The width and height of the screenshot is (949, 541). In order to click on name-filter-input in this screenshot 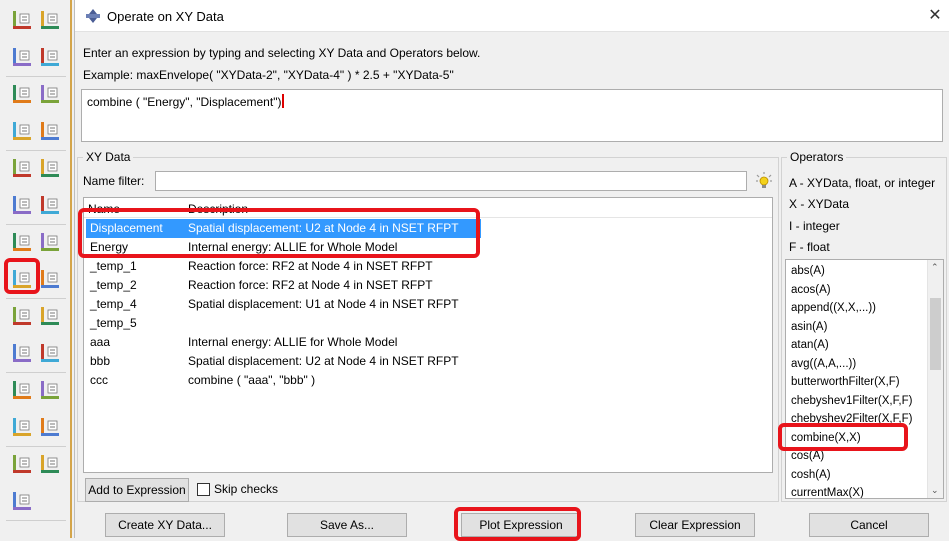, I will do `click(451, 181)`.